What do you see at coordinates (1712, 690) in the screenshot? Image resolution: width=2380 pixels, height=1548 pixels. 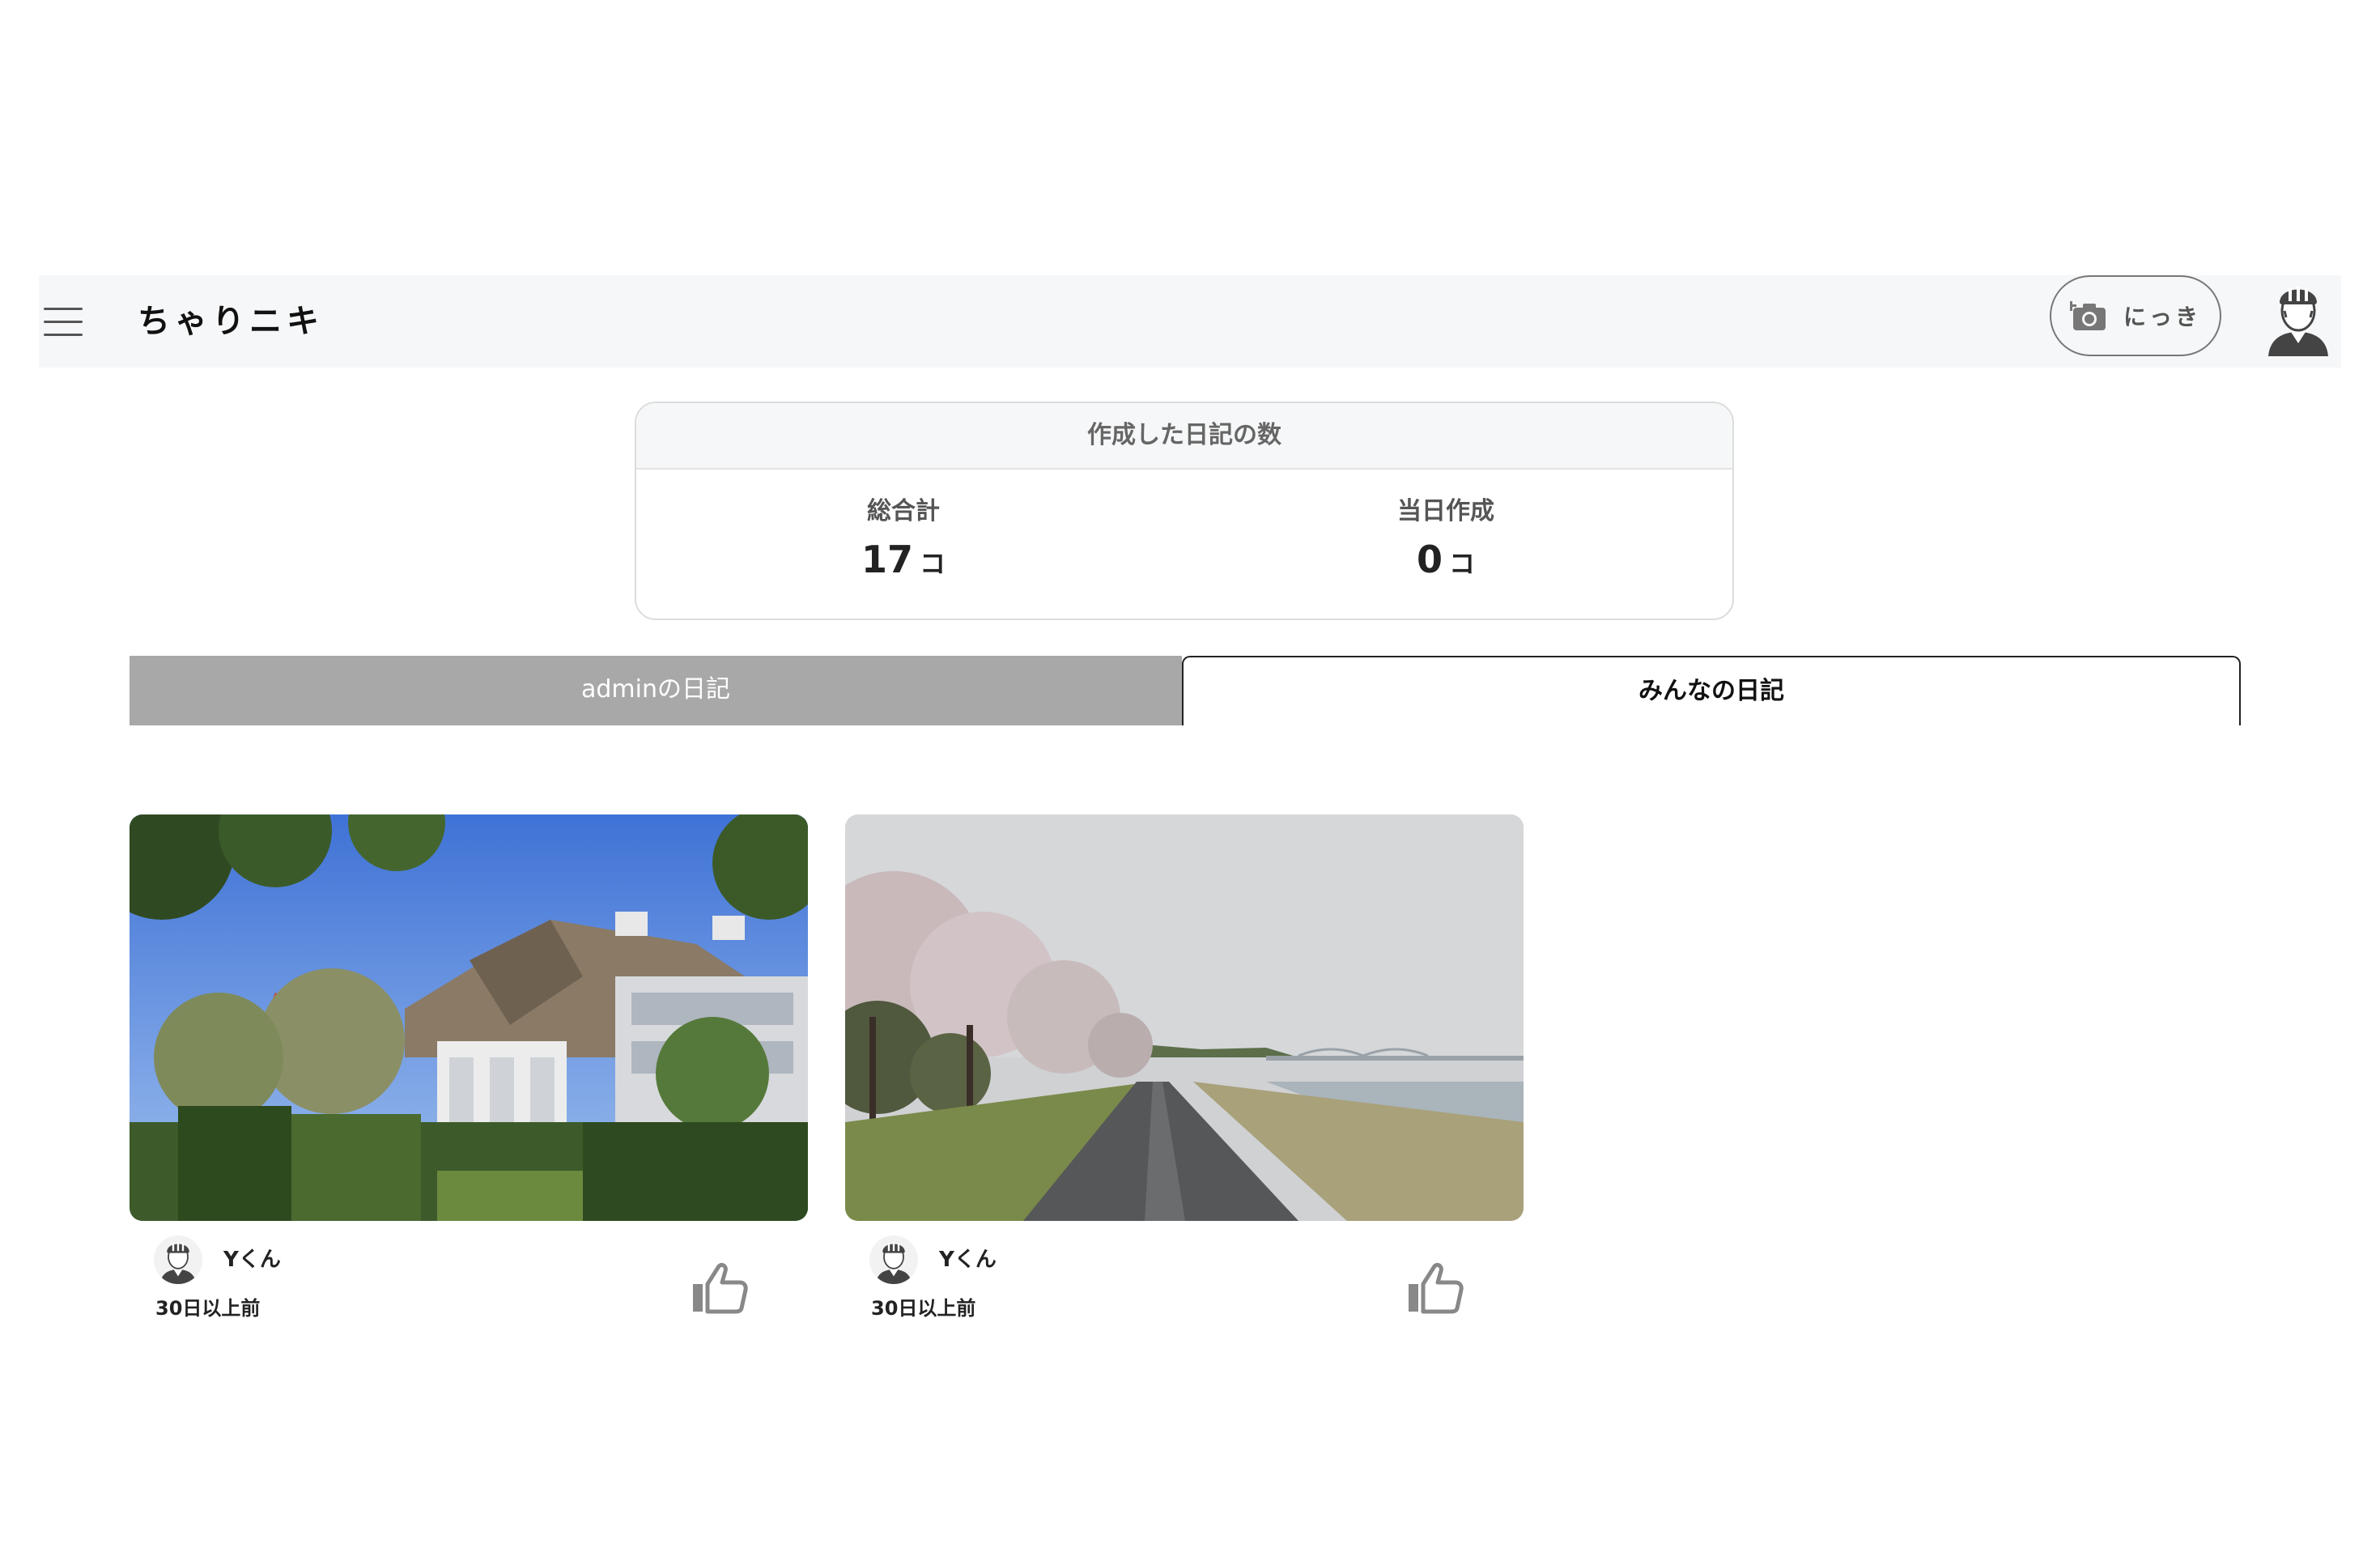 I see `tab-everyone-diary: みんなの日記` at bounding box center [1712, 690].